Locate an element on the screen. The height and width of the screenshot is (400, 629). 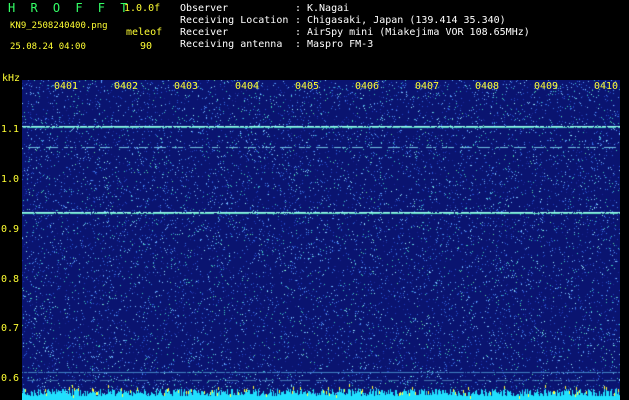
x-tick-0404: 0404 is located at coordinates (247, 86).